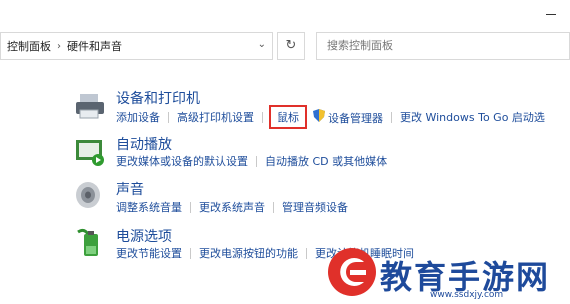 This screenshot has height=304, width=570. Describe the element at coordinates (445, 273) in the screenshot. I see `watermark: 教育手游网 www.ssdxjy.com` at that location.